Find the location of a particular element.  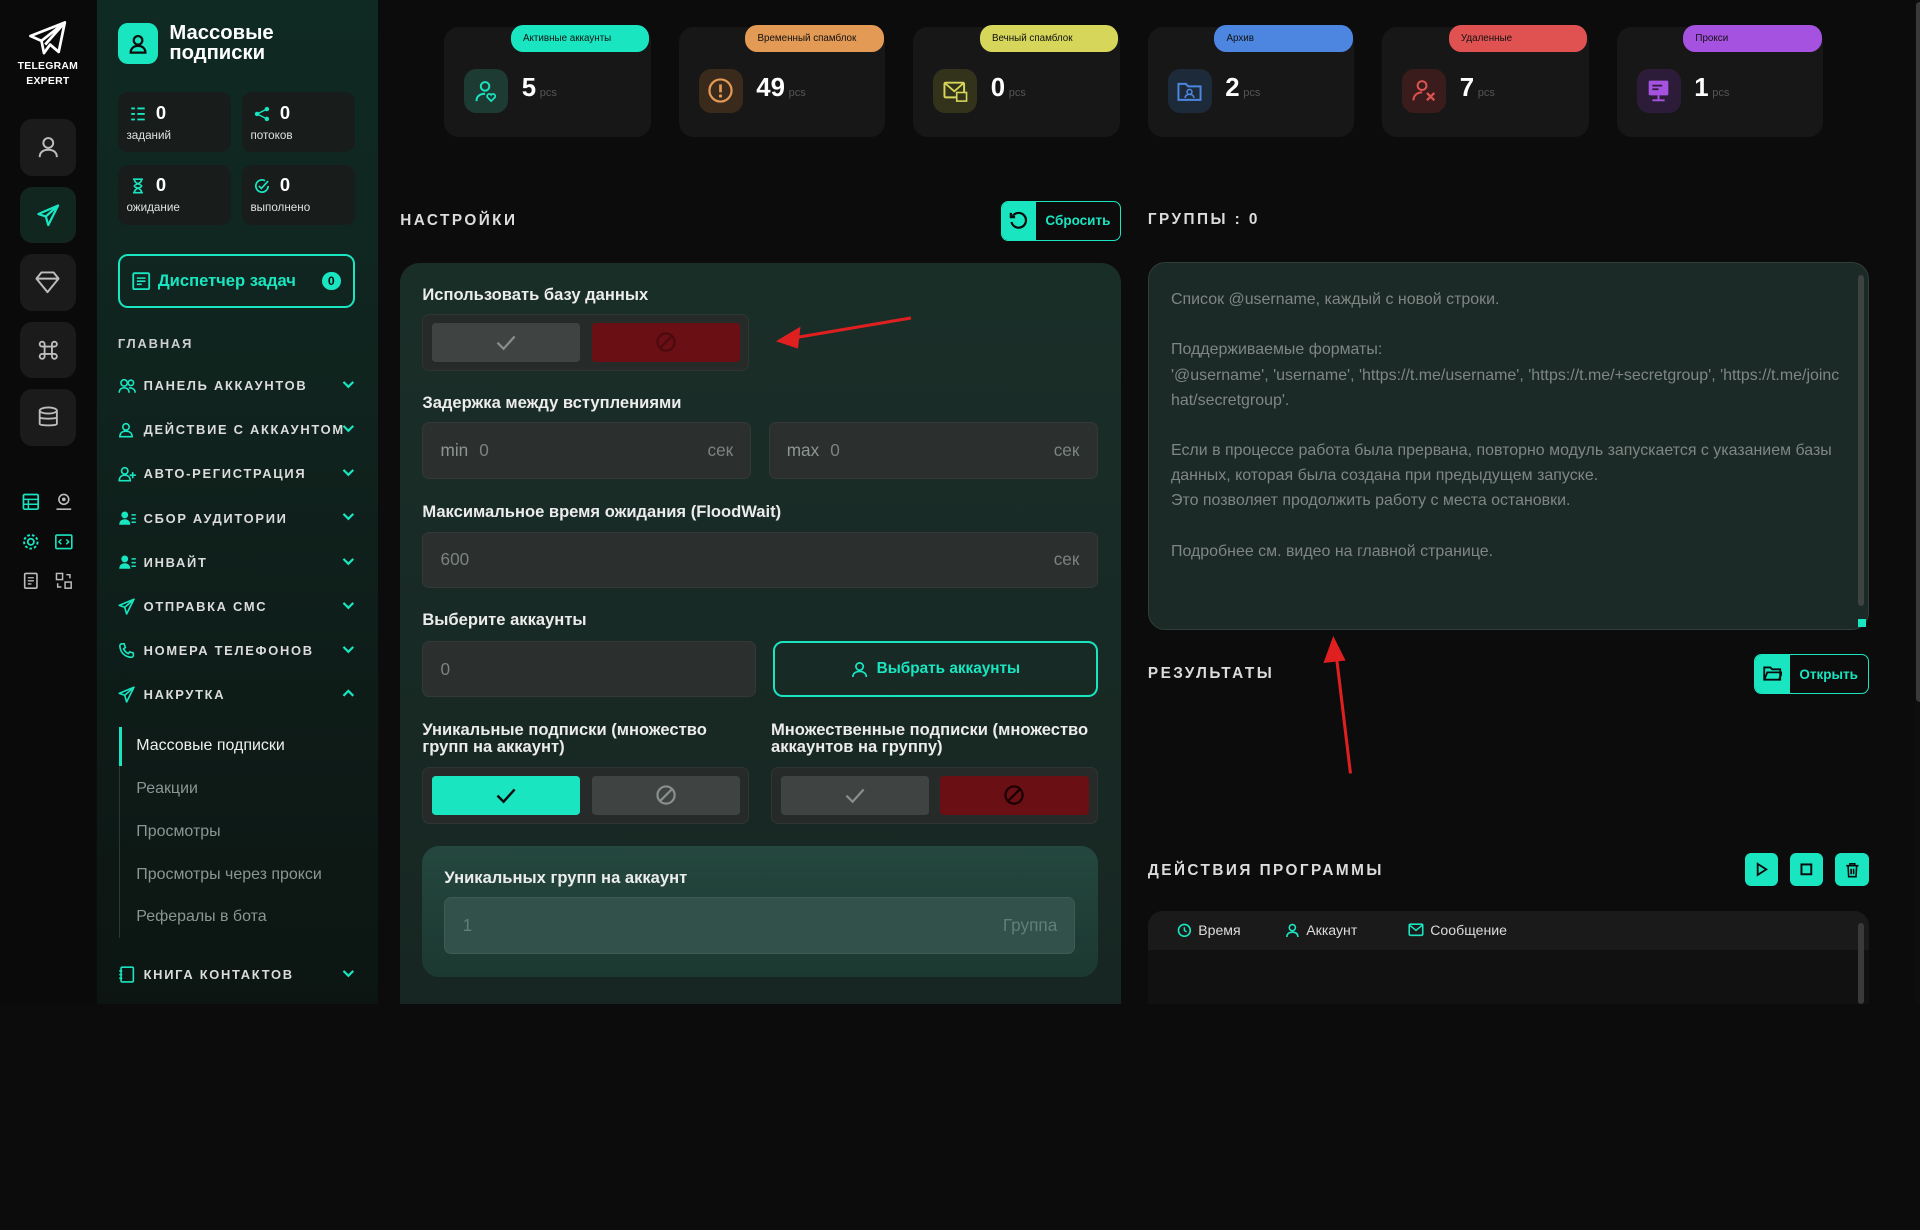

annotation-arrows is located at coordinates (1063, 545).